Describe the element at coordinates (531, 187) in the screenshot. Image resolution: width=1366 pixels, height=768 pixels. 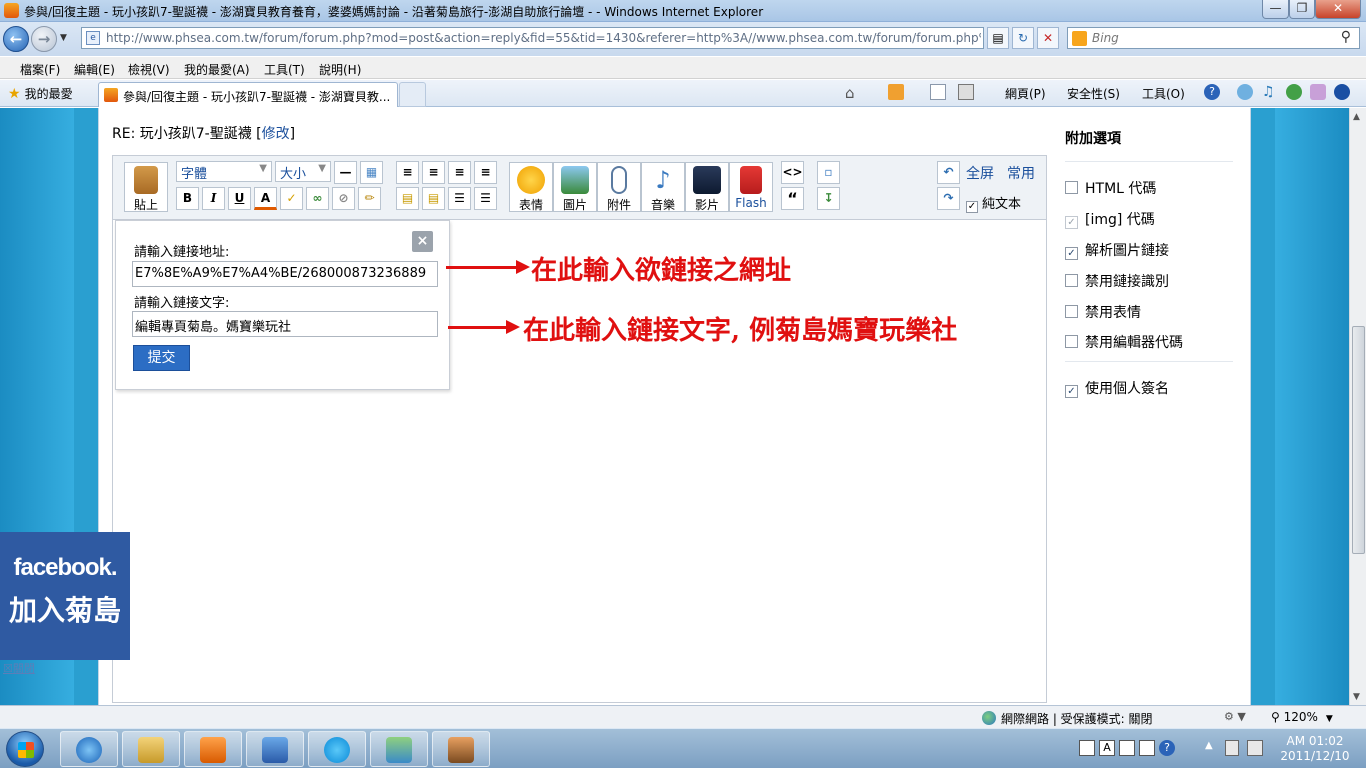
I see `emoticon-button: 表情` at that location.